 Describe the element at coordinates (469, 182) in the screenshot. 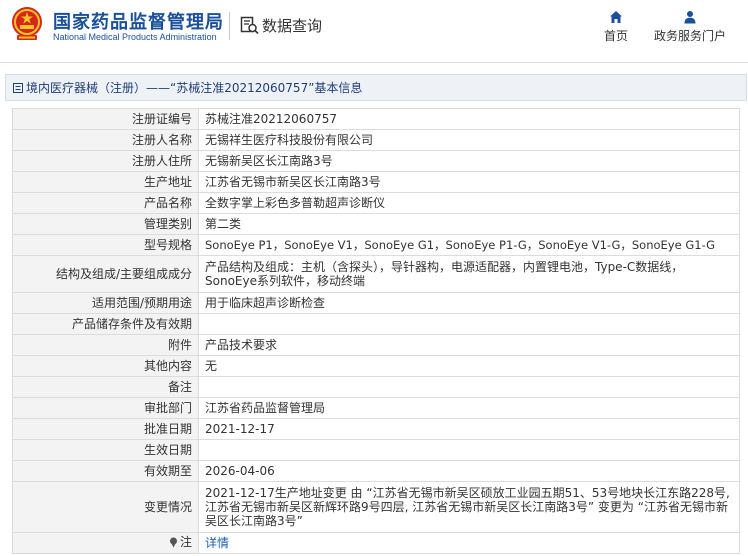

I see `field-value: 江苏省无锡市新吴区长江南路3号` at that location.